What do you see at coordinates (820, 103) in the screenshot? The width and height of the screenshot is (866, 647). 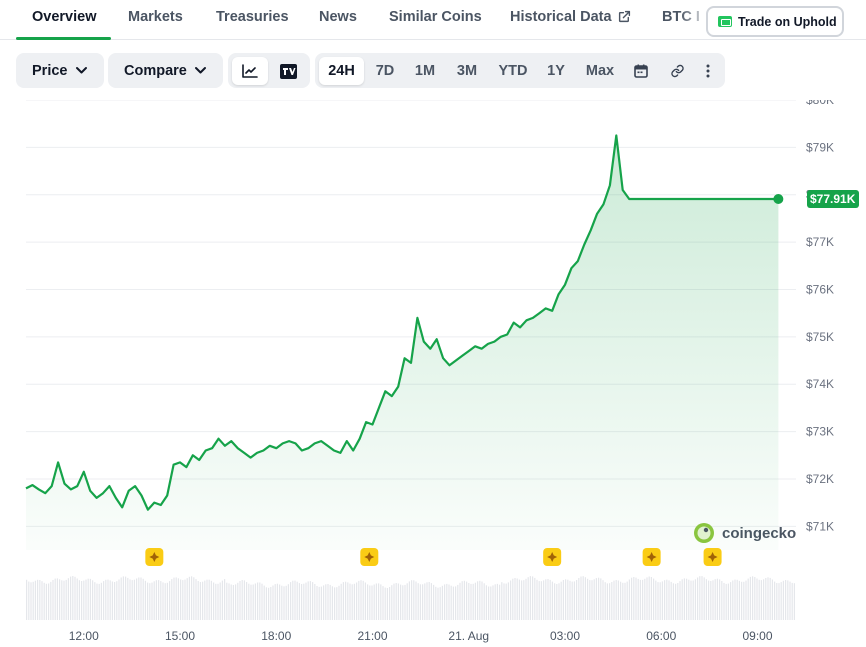 I see `y-tick-label: $80K` at bounding box center [820, 103].